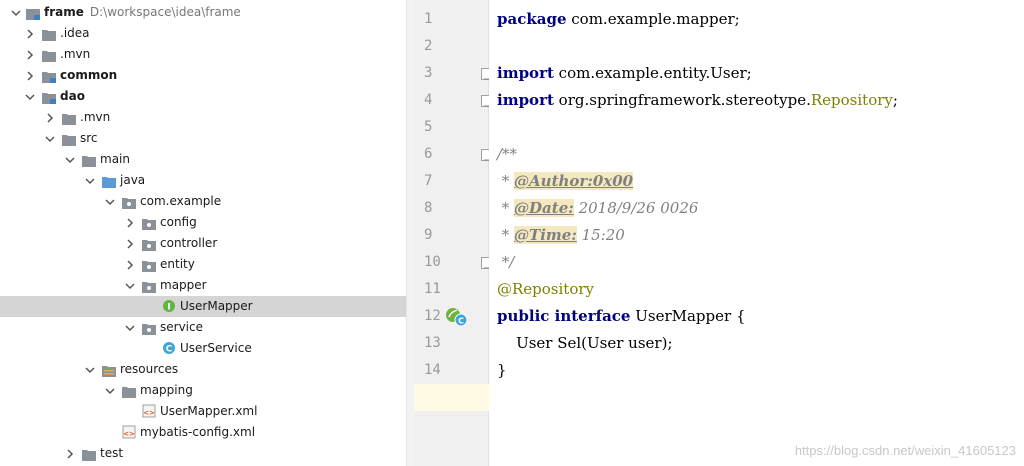 This screenshot has height=466, width=1024. Describe the element at coordinates (905, 450) in the screenshot. I see `watermark: https://blog.csdn.net/weixin_41605123` at that location.